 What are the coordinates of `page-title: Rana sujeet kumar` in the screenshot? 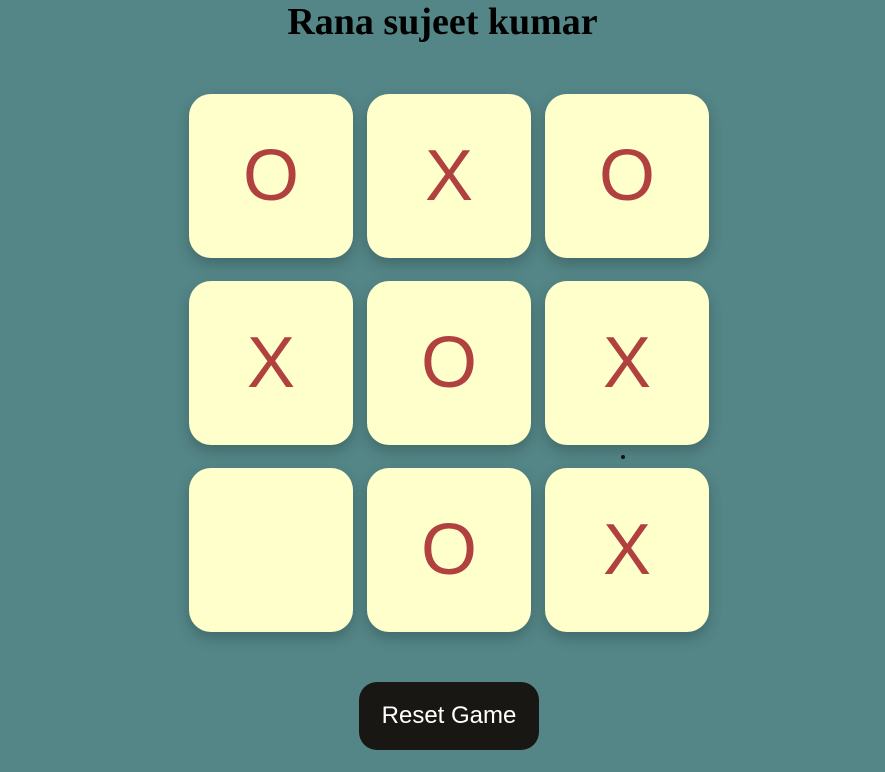 It's located at (442, 22).